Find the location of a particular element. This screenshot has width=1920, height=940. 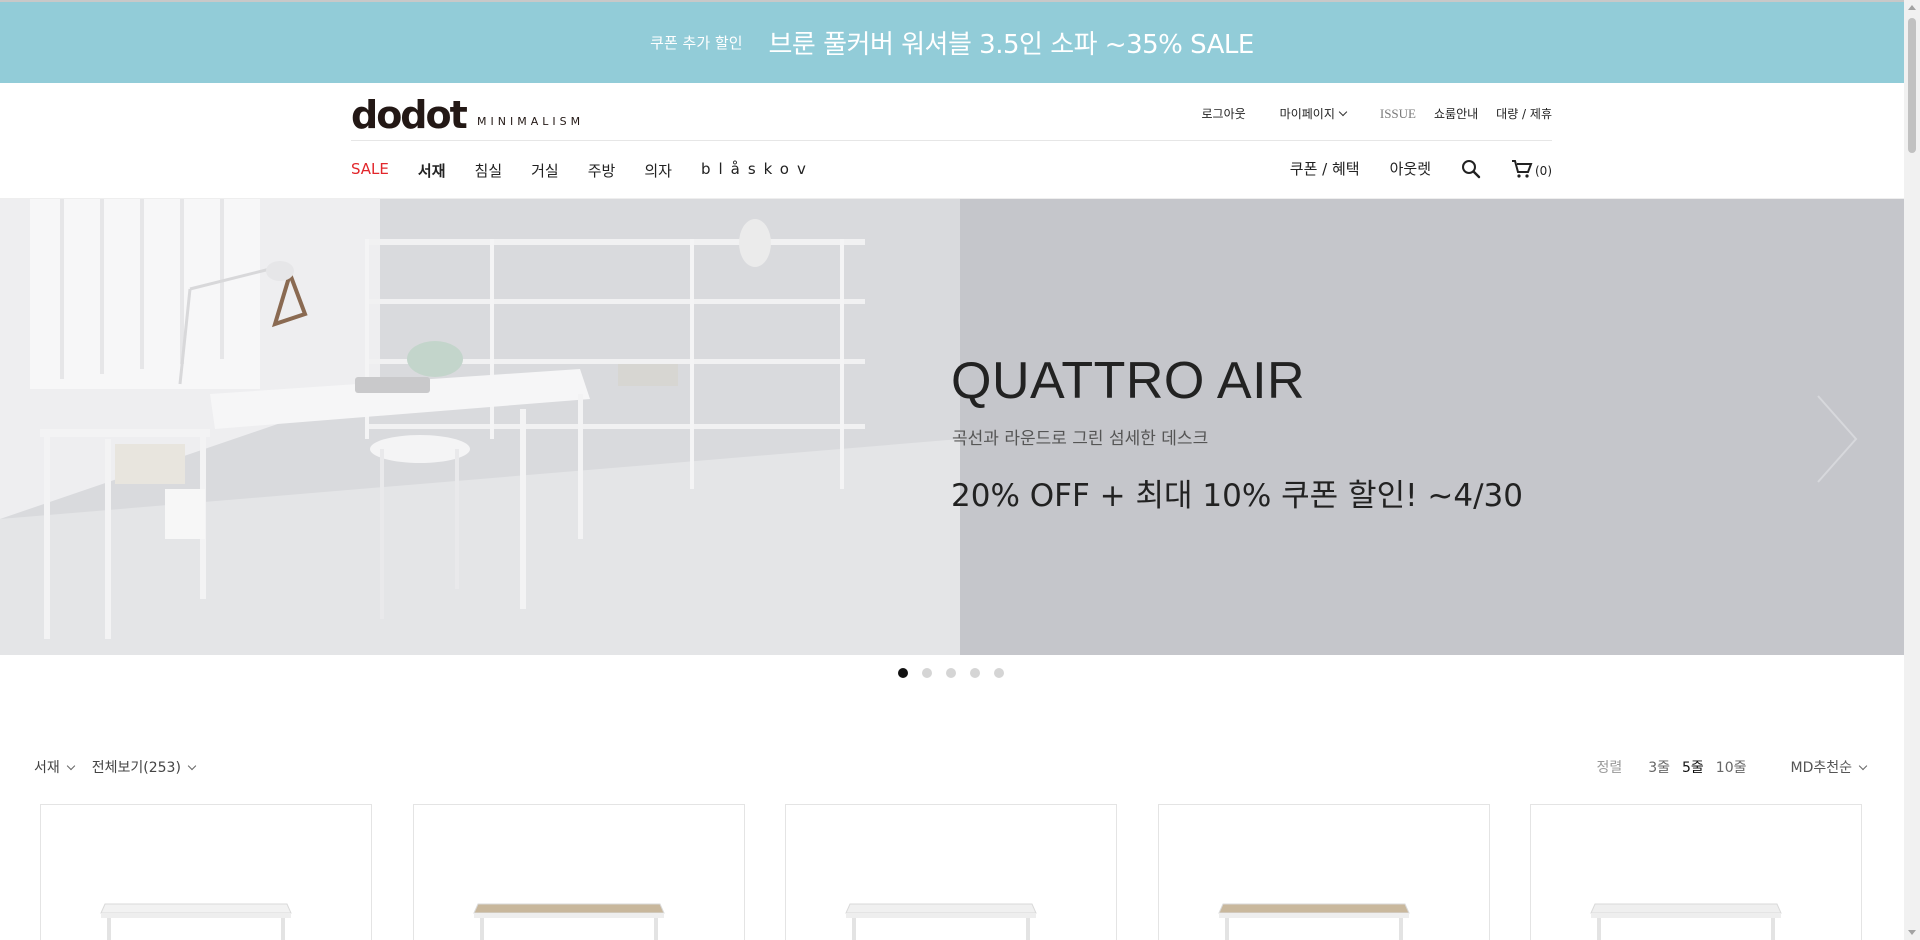

cart-count: (0) is located at coordinates (1543, 170).